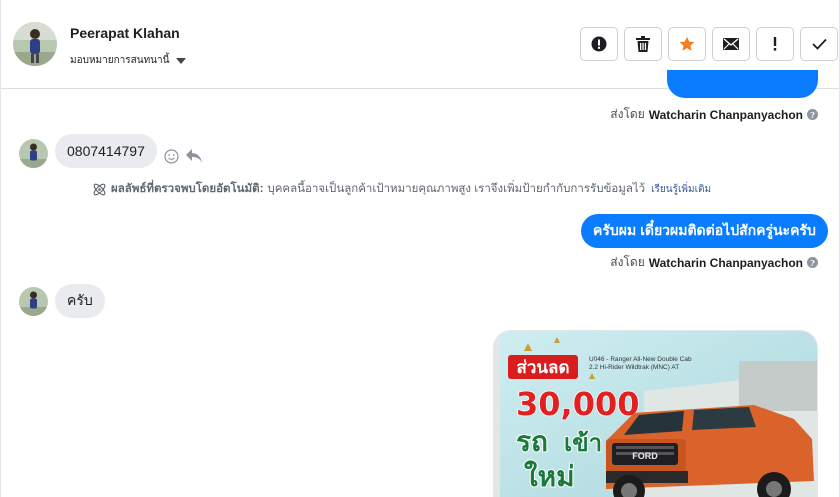  Describe the element at coordinates (194, 156) in the screenshot. I see `reply-icon` at that location.